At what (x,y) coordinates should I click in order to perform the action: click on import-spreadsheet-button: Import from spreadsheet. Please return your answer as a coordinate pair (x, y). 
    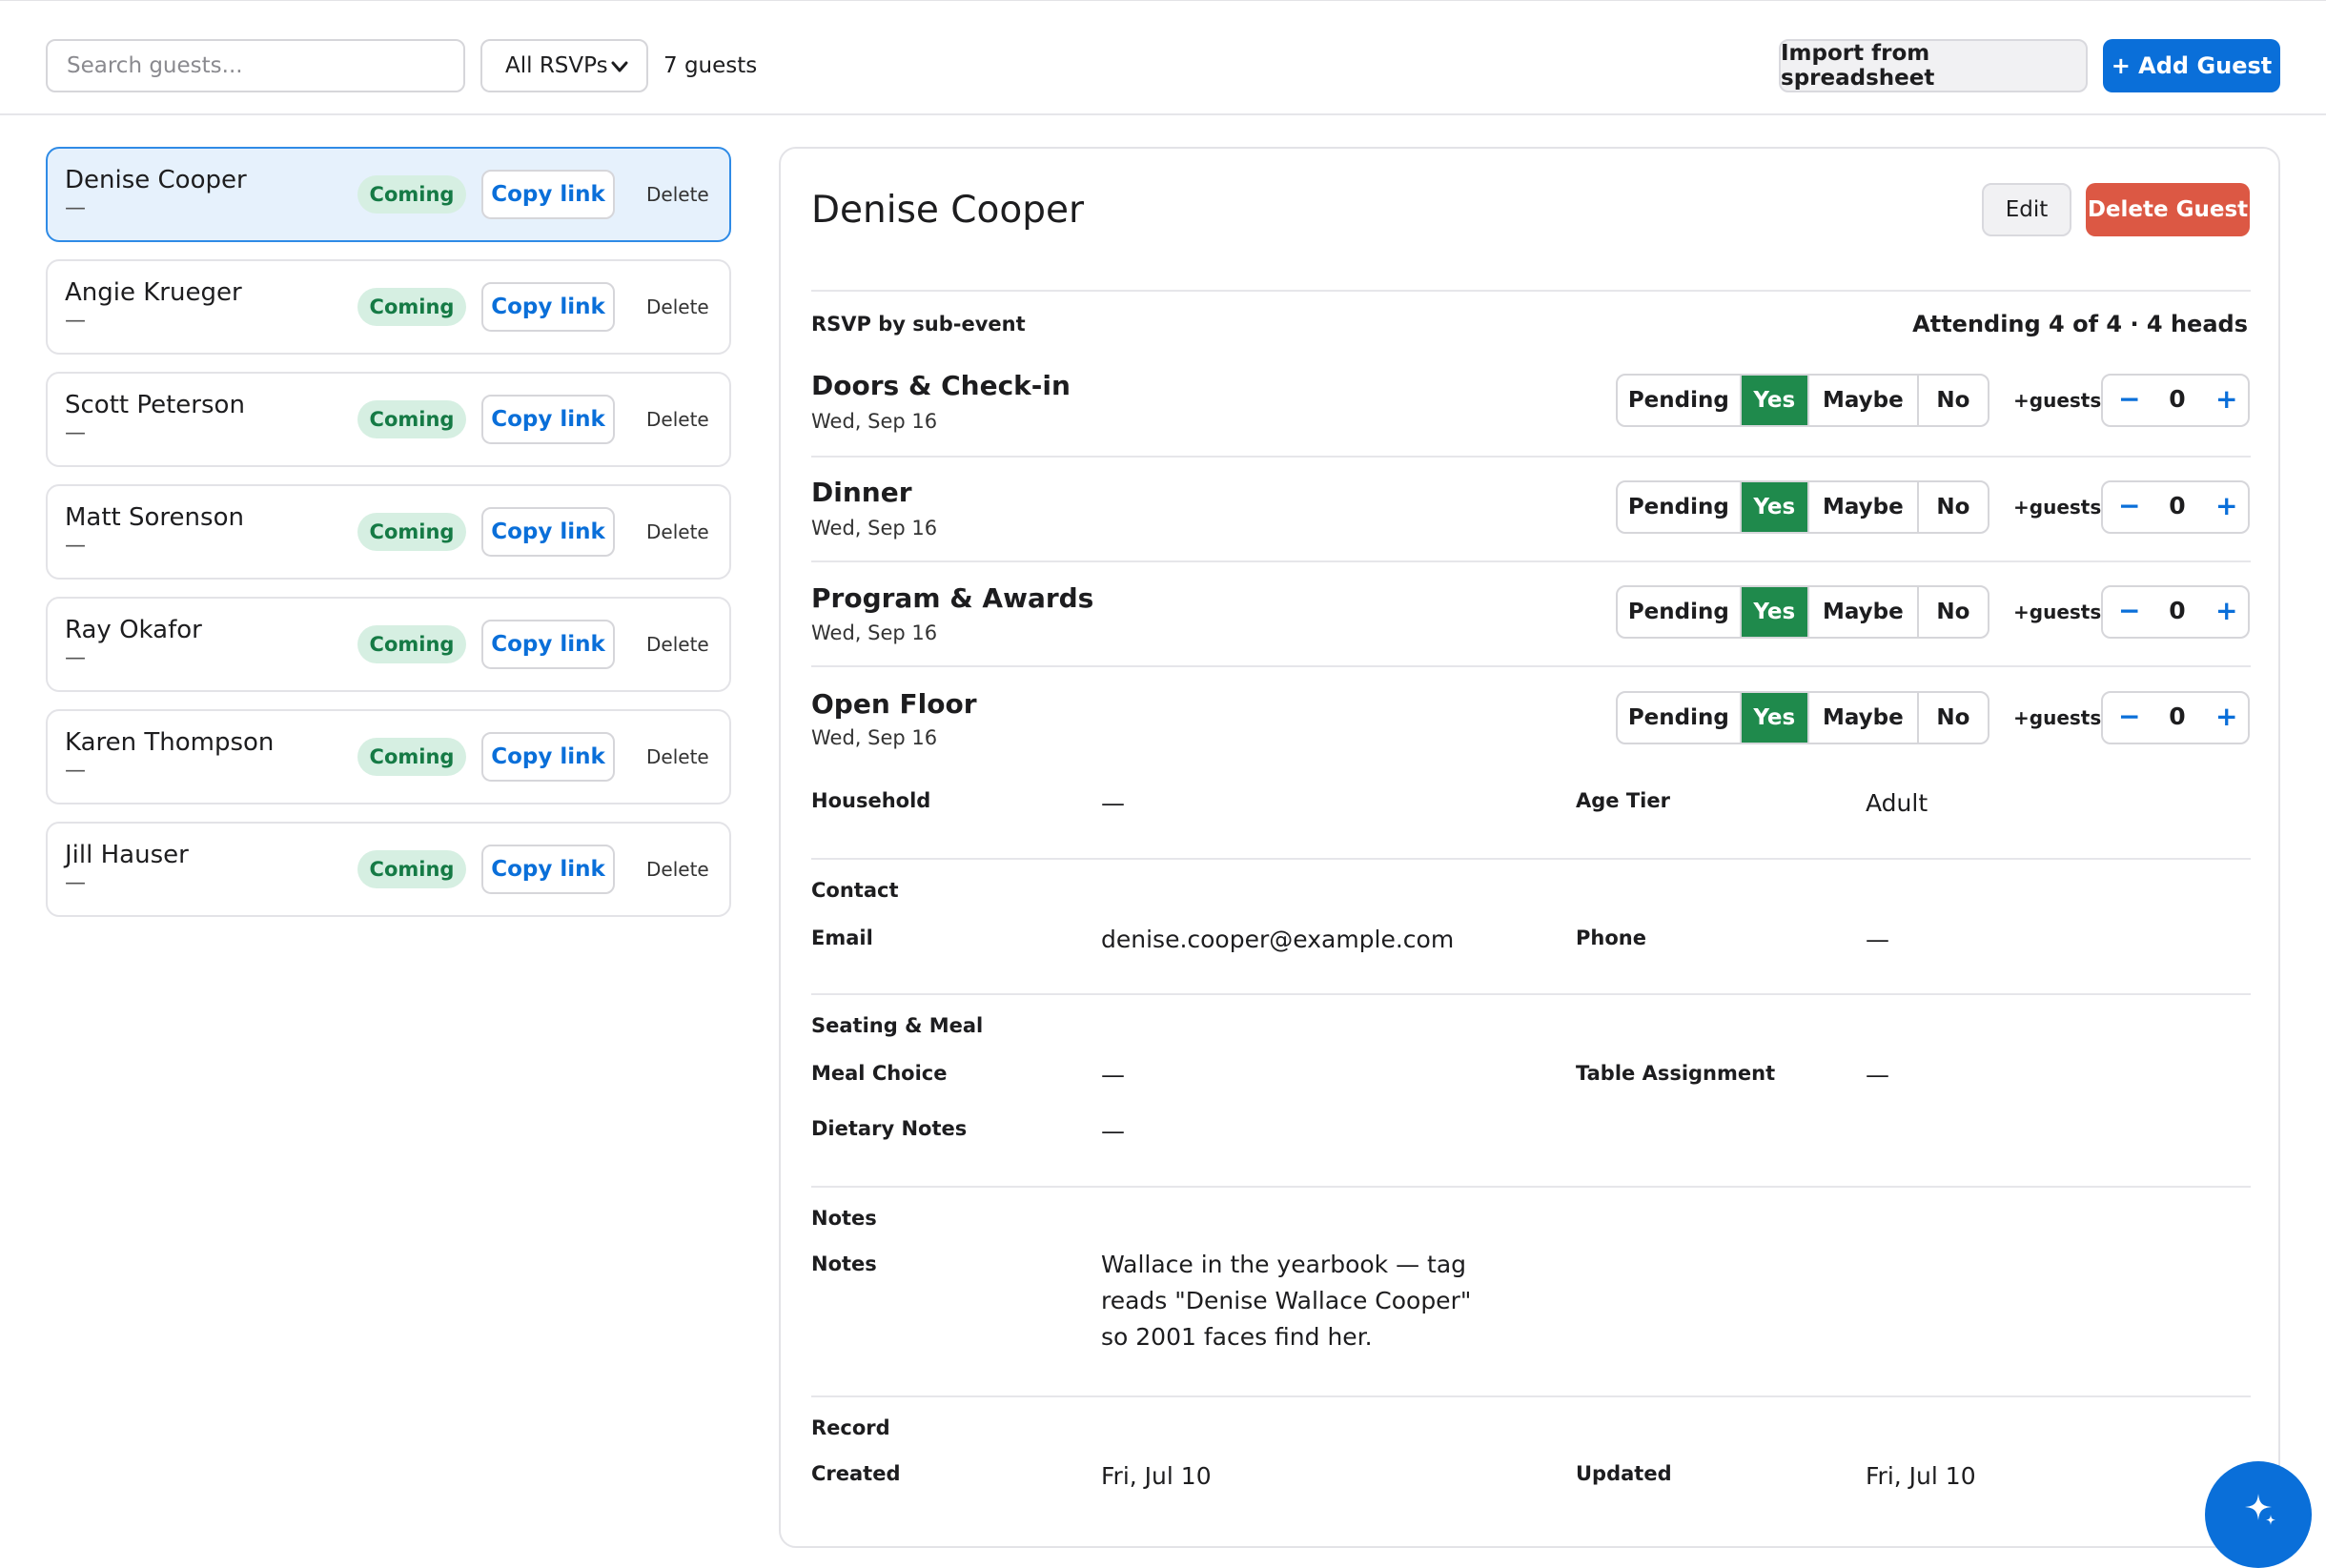
    Looking at the image, I should click on (1933, 65).